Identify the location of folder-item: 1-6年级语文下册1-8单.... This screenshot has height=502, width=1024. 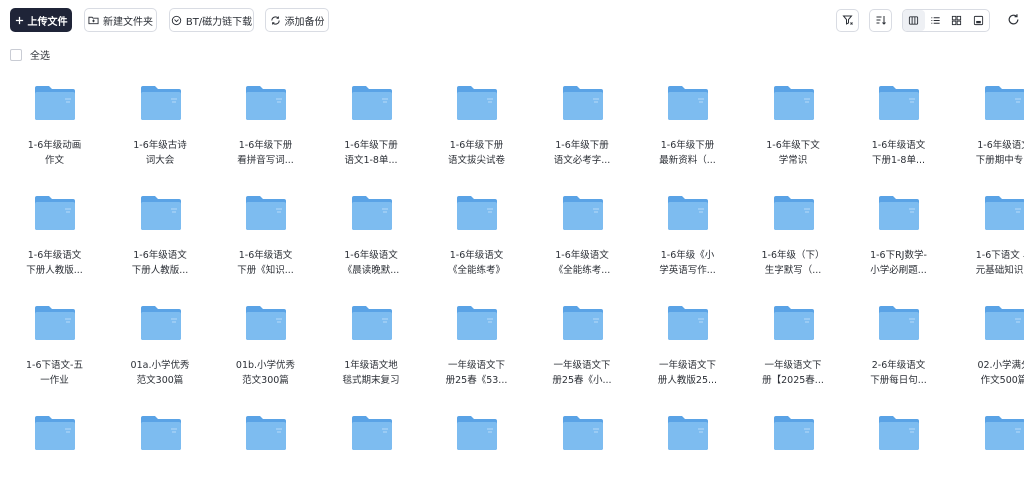
(898, 127).